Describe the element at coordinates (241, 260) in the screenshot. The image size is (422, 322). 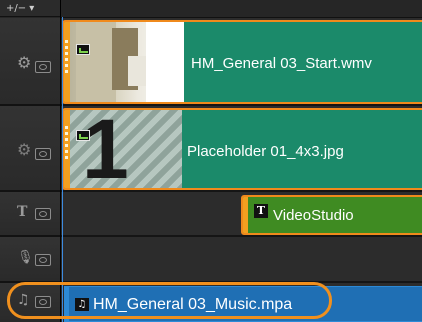
I see `voice-track` at that location.